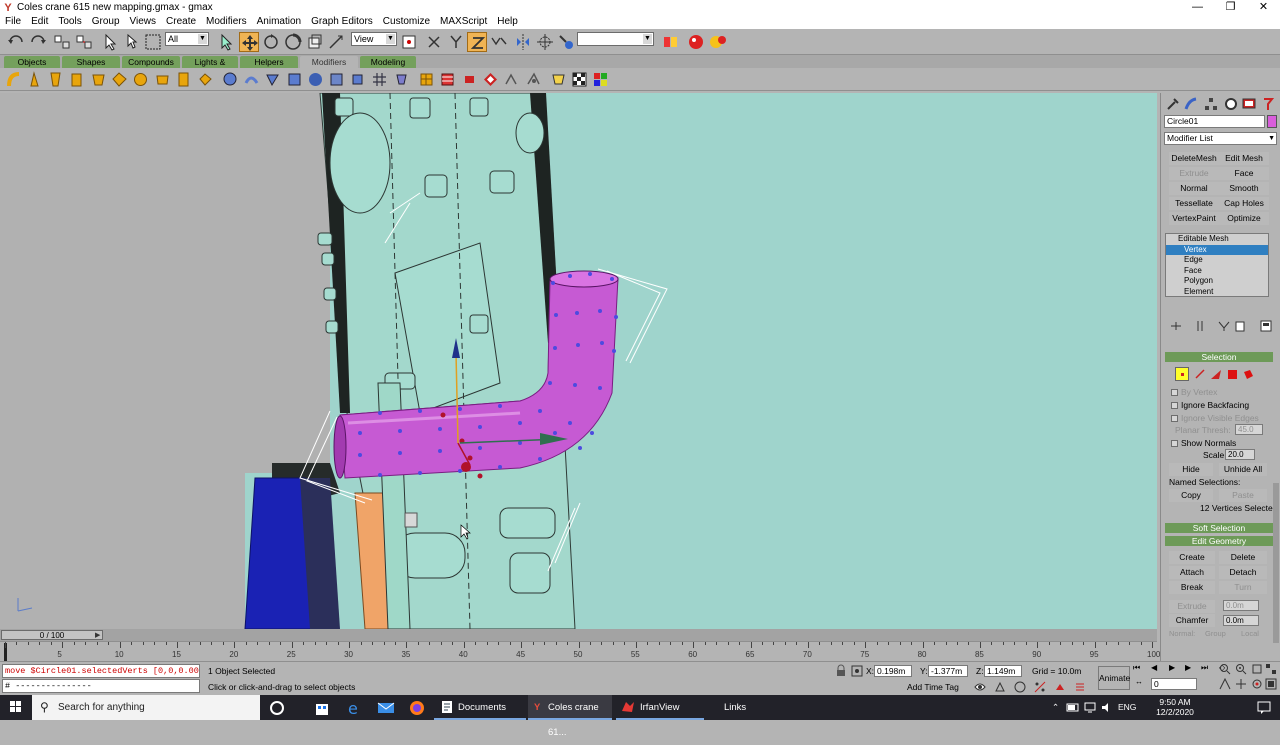  I want to click on select-and-rotate-icon, so click(271, 42).